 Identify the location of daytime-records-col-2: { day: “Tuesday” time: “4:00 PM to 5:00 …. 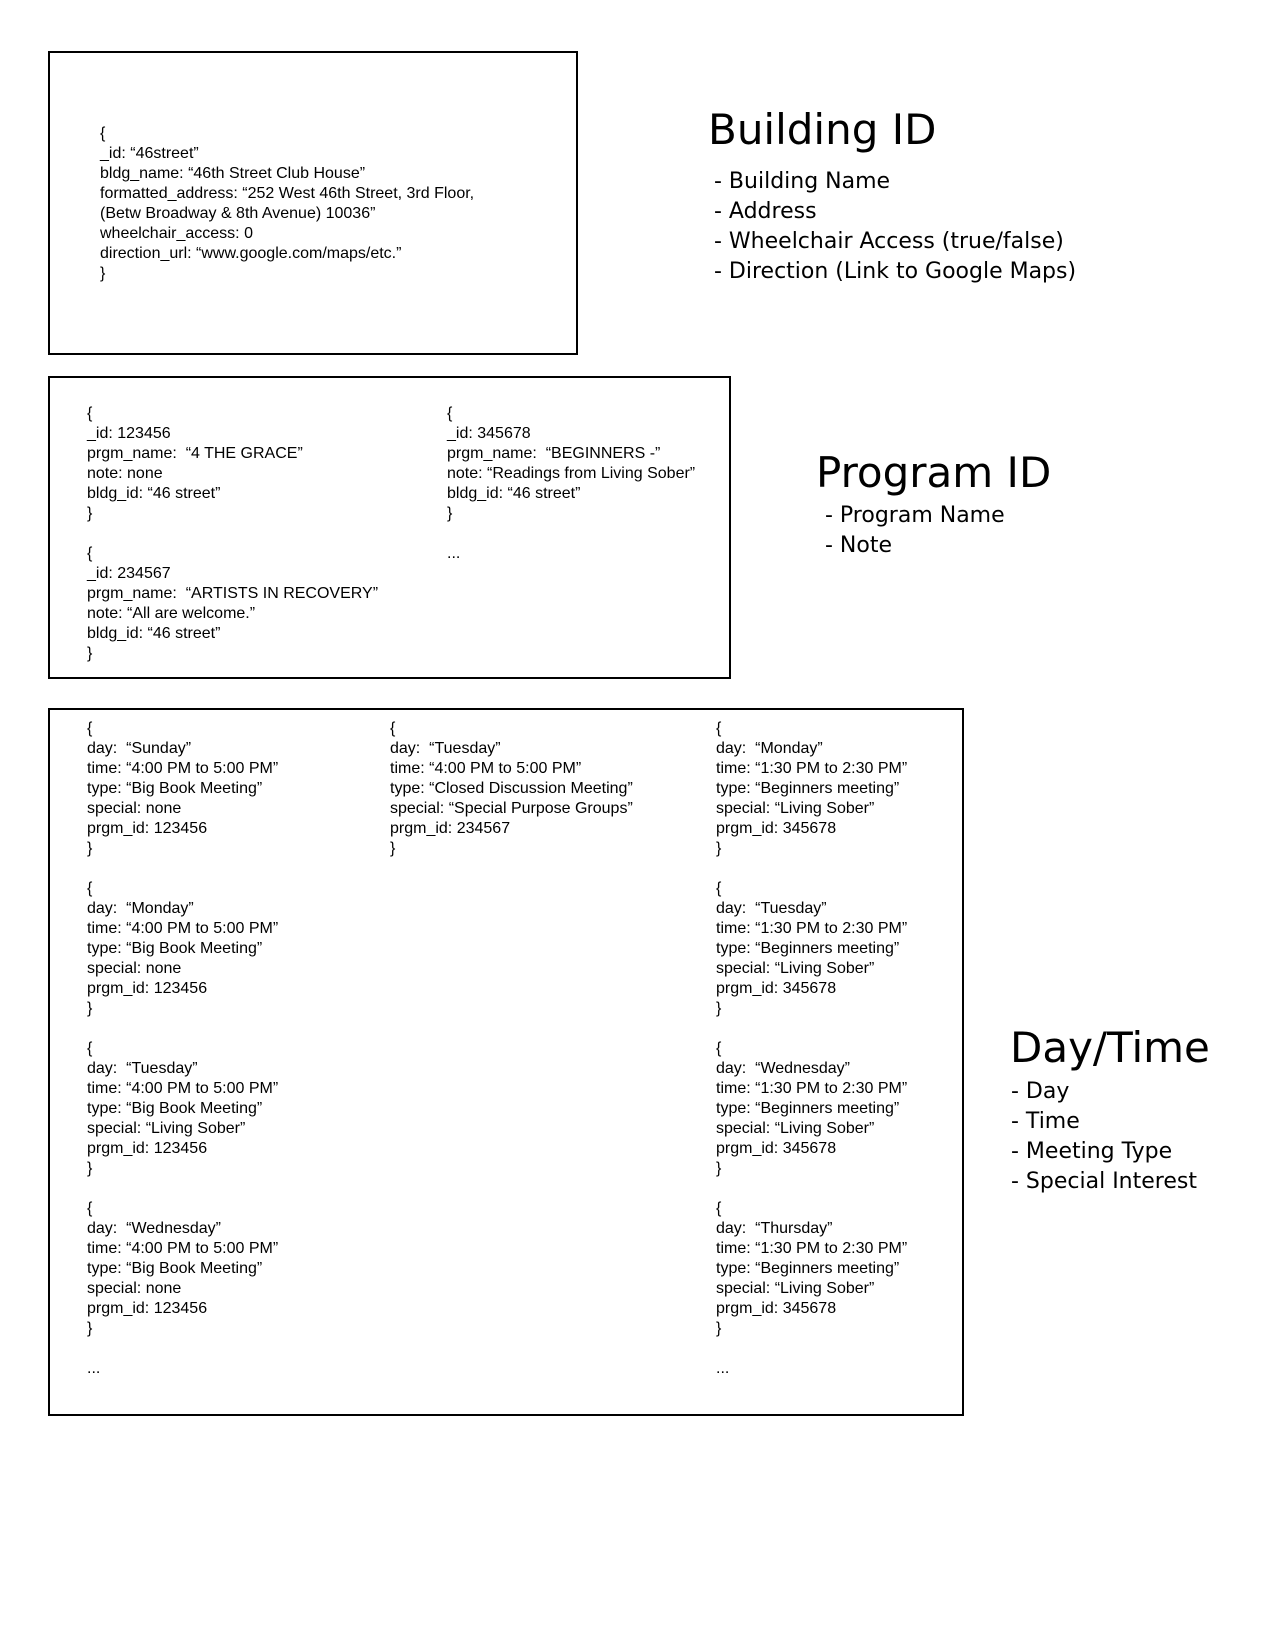
(511, 788).